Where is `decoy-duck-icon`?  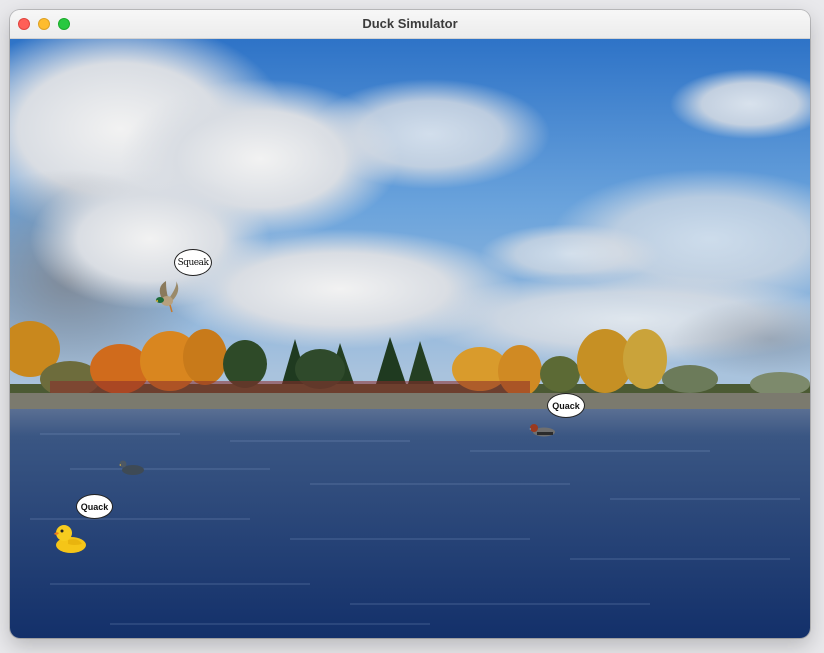 decoy-duck-icon is located at coordinates (131, 467).